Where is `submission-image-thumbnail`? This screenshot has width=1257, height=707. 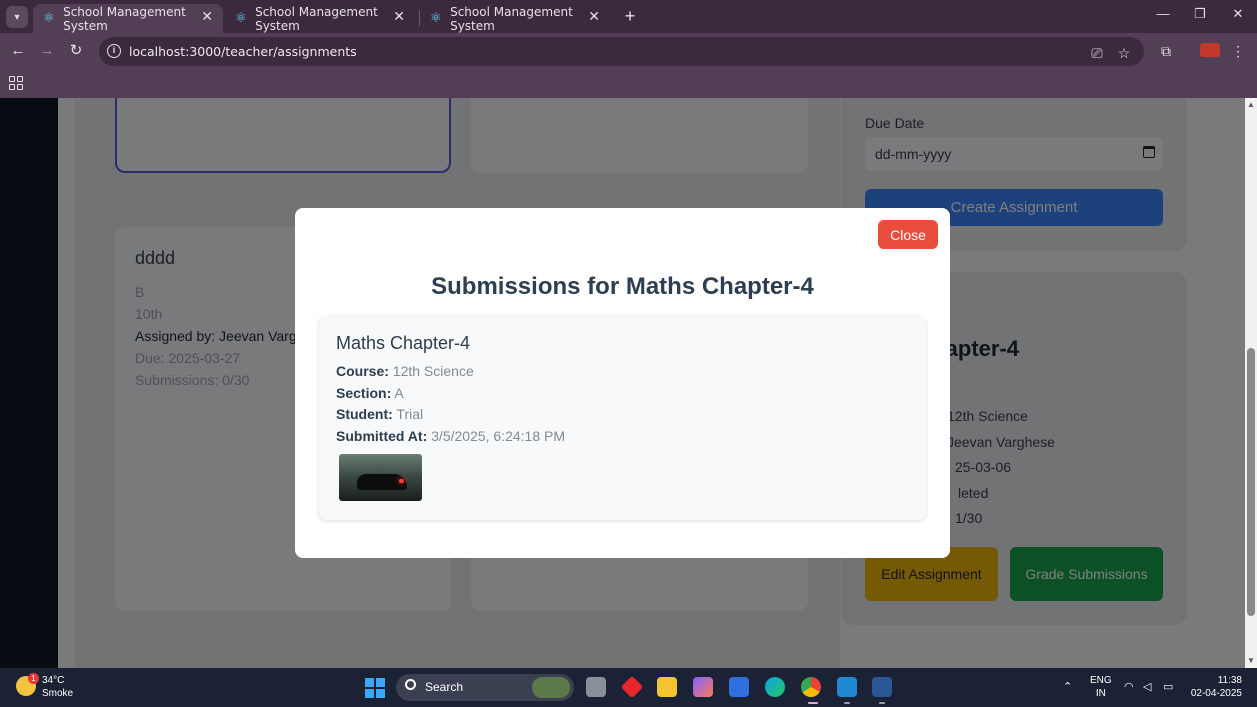 submission-image-thumbnail is located at coordinates (380, 477).